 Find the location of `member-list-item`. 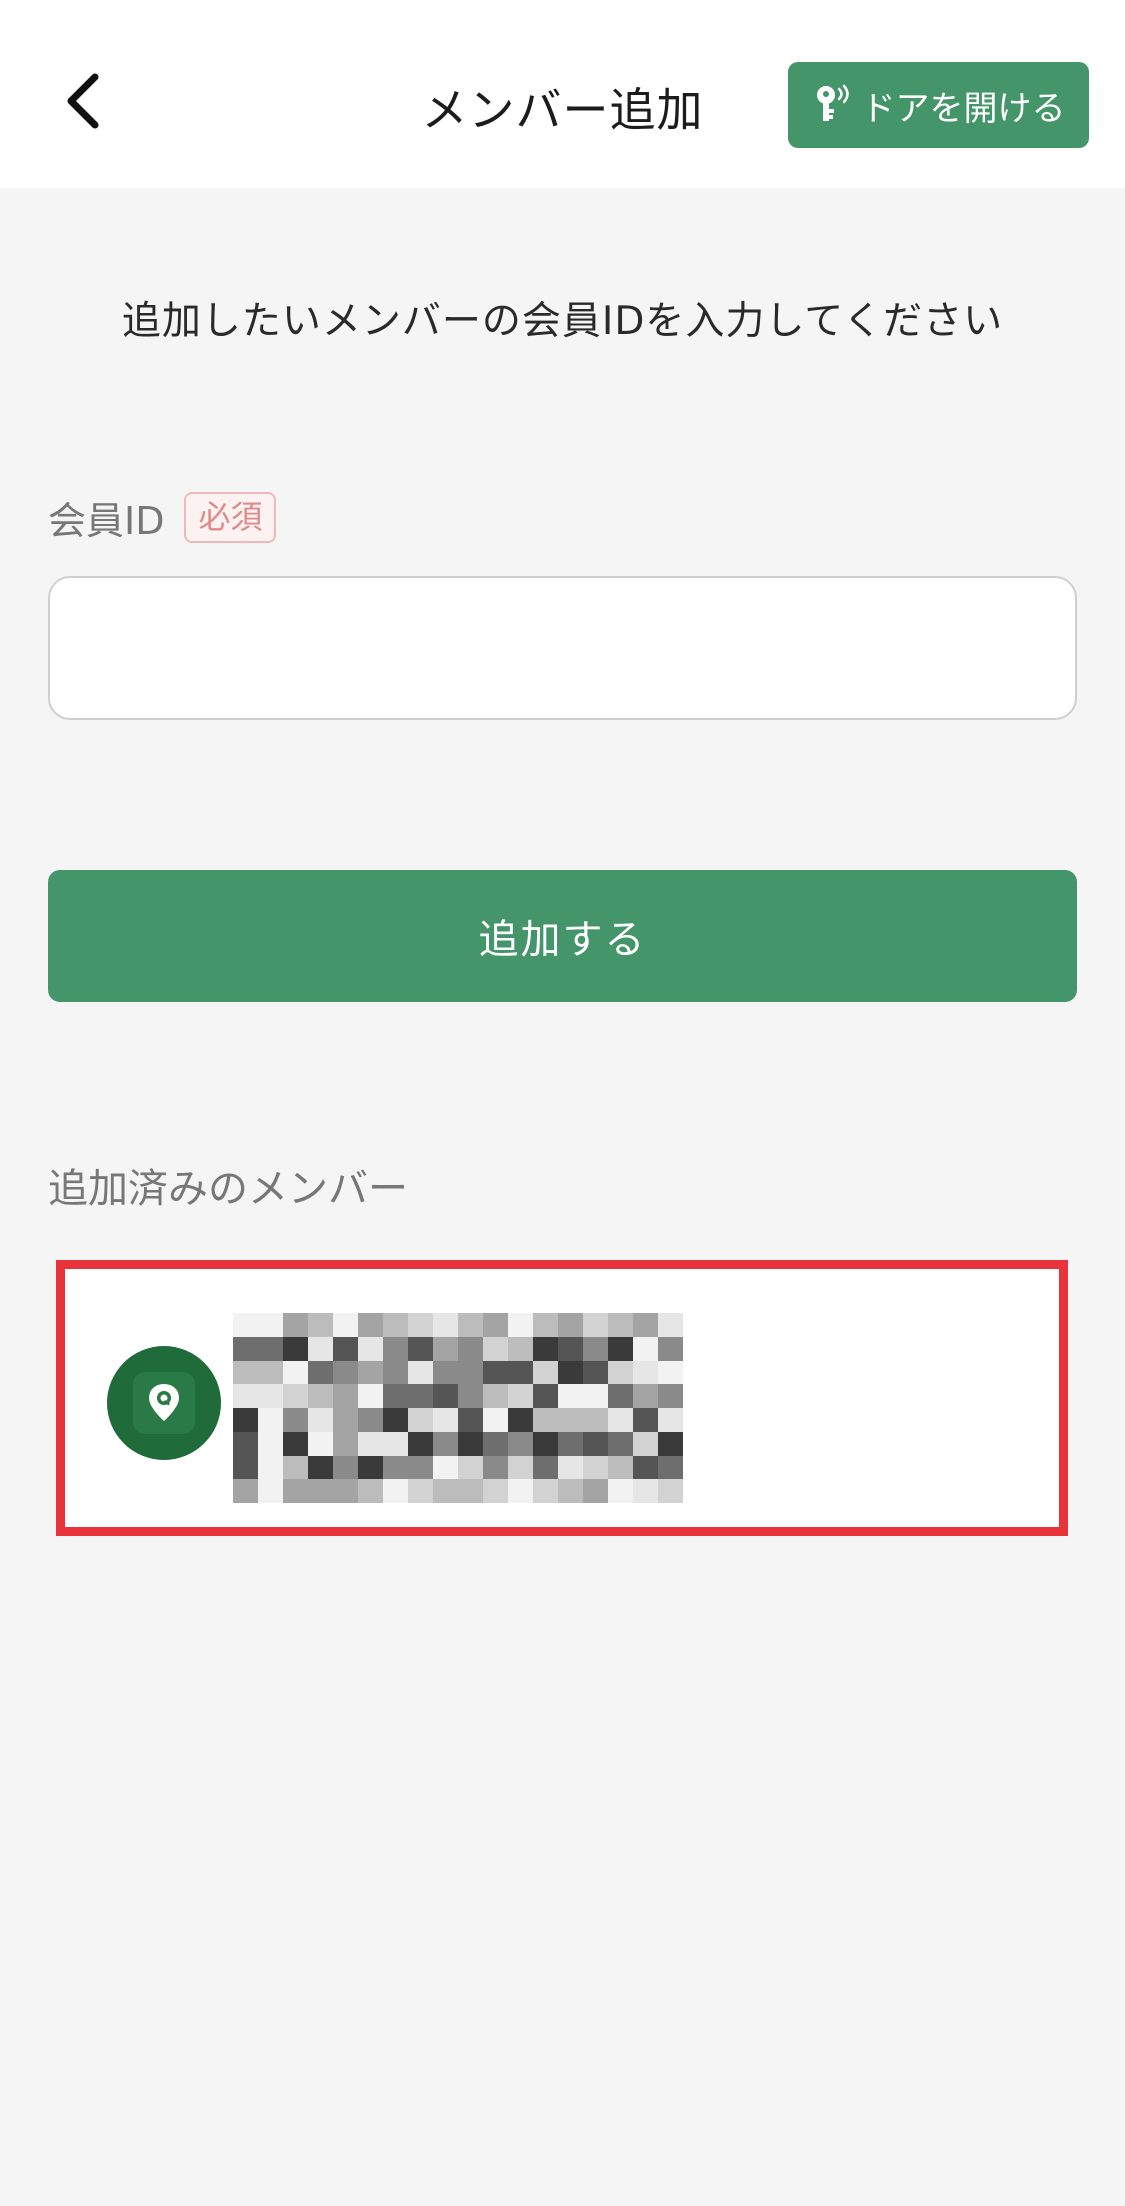

member-list-item is located at coordinates (562, 1398).